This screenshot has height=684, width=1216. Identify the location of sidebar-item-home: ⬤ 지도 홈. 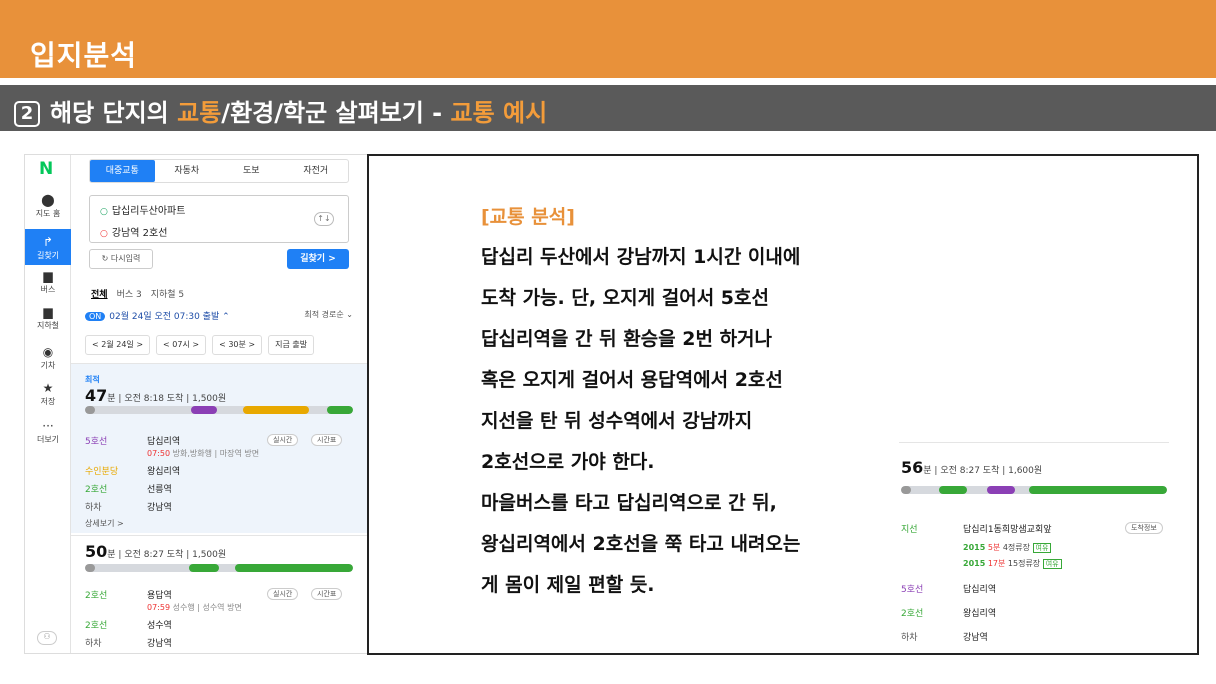
(48, 211).